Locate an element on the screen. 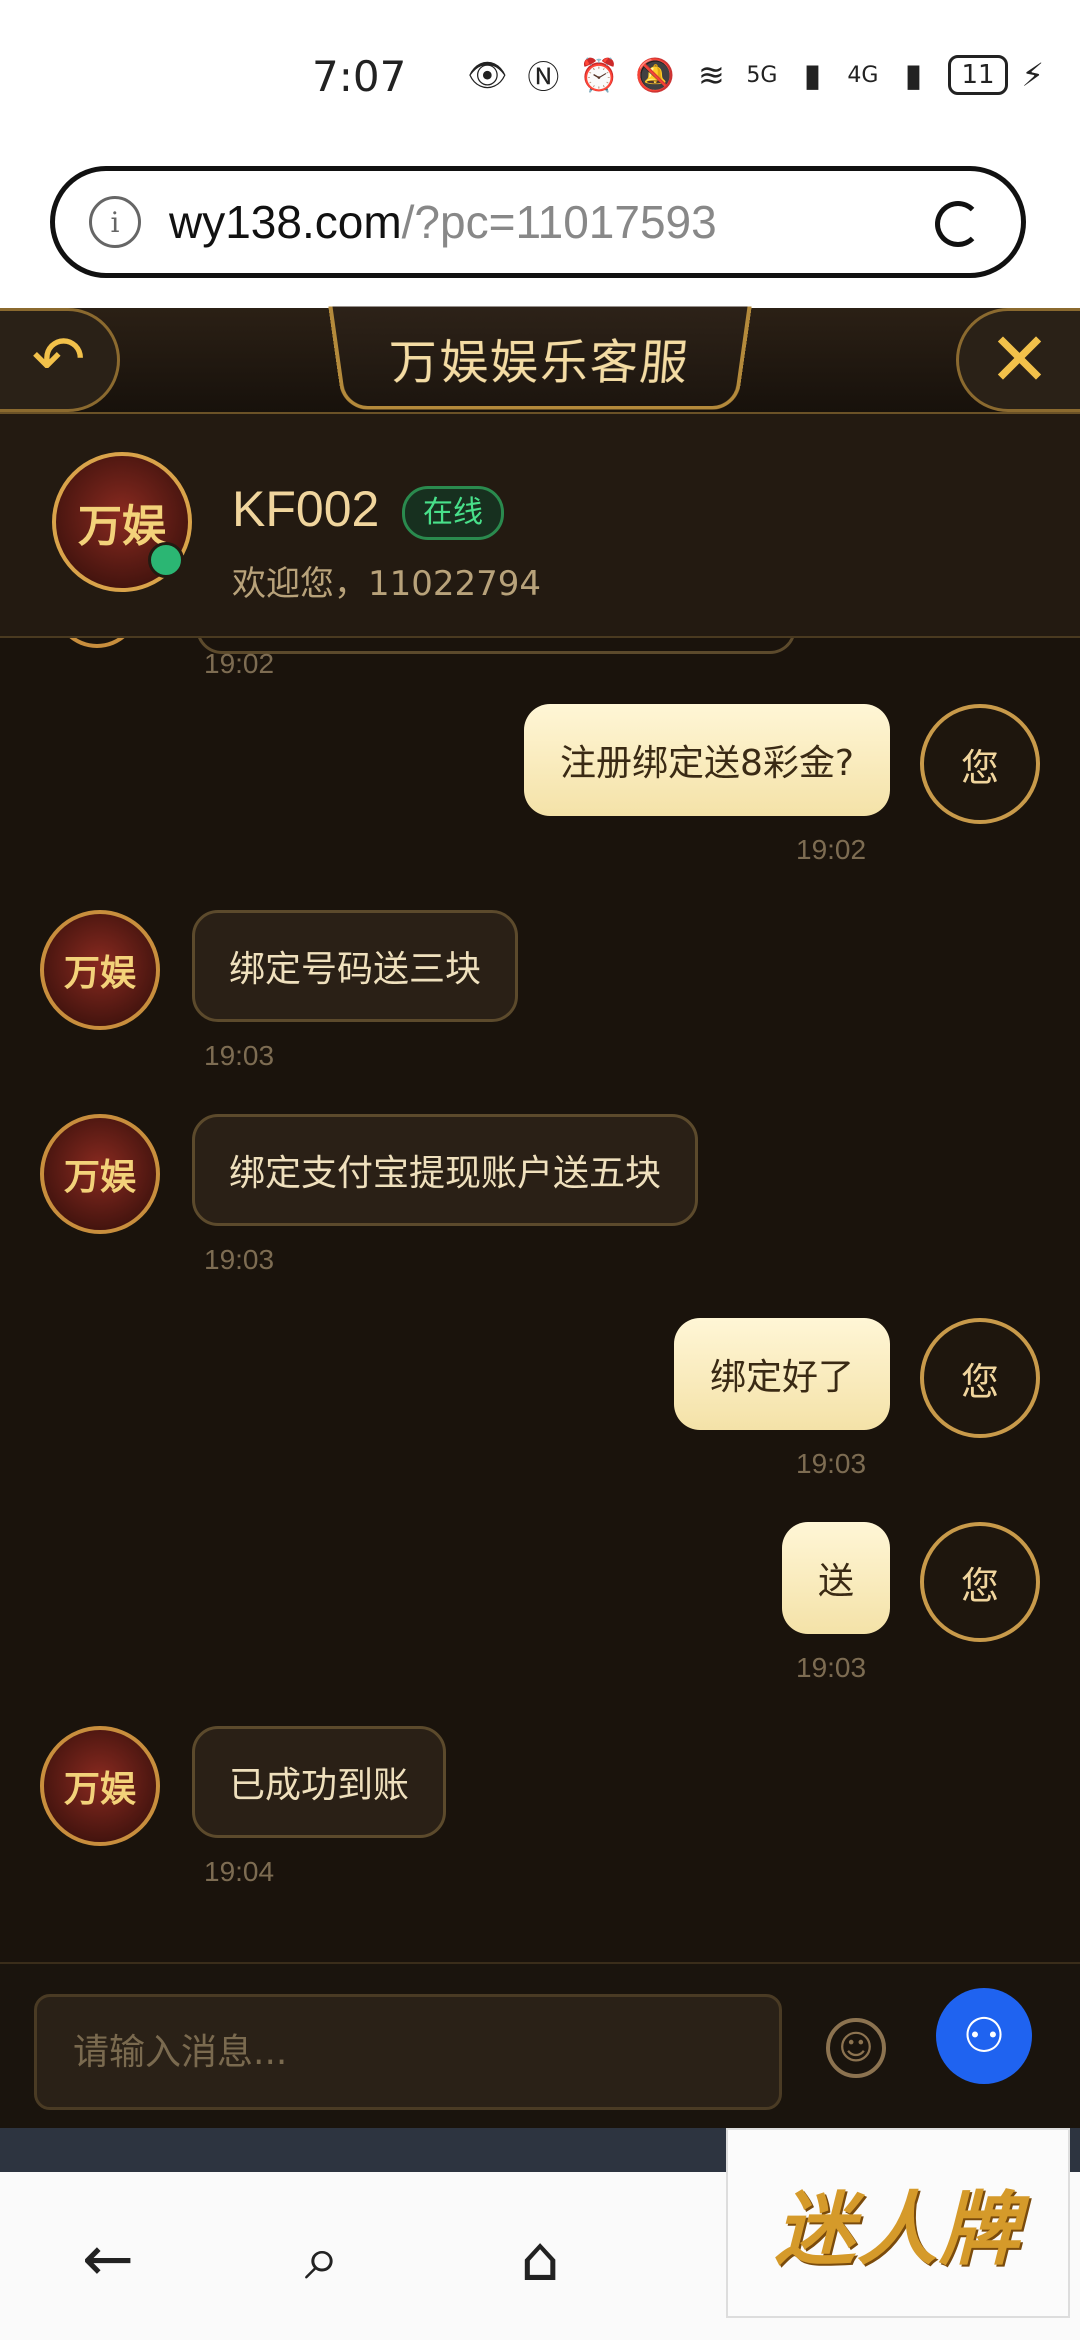 The image size is (1080, 2340). message-bubble-outgoing: 送 is located at coordinates (835, 1578).